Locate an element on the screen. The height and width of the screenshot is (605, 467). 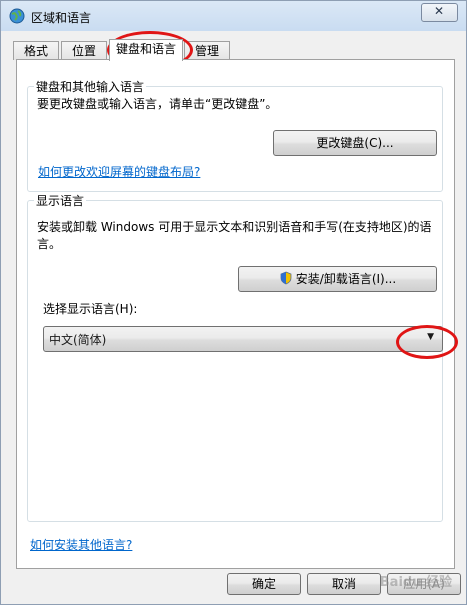
keyboard-layout-help-link: 如何更改欢迎屏幕的键盘布局? is located at coordinates (119, 171).